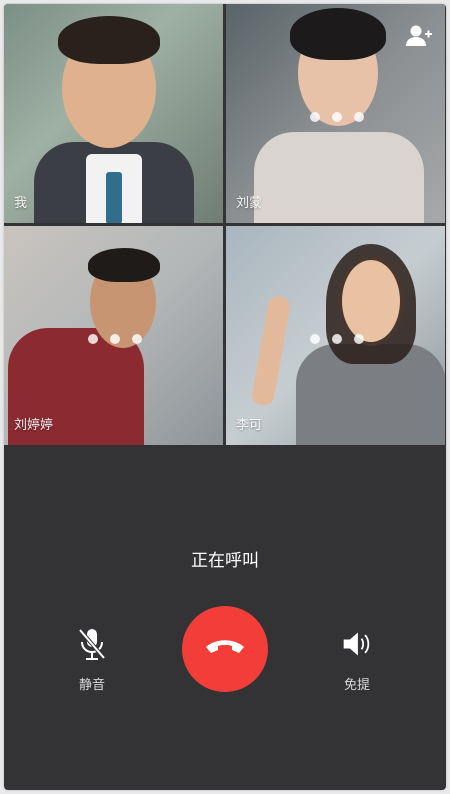 This screenshot has width=450, height=794. I want to click on microphone-muted-icon, so click(92, 644).